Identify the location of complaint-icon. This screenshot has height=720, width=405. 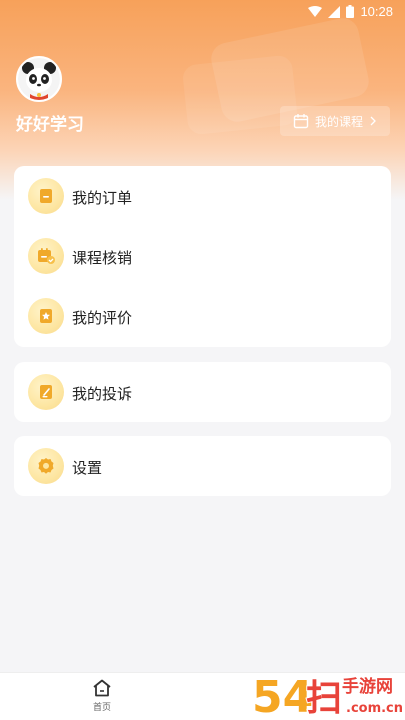
(46, 392).